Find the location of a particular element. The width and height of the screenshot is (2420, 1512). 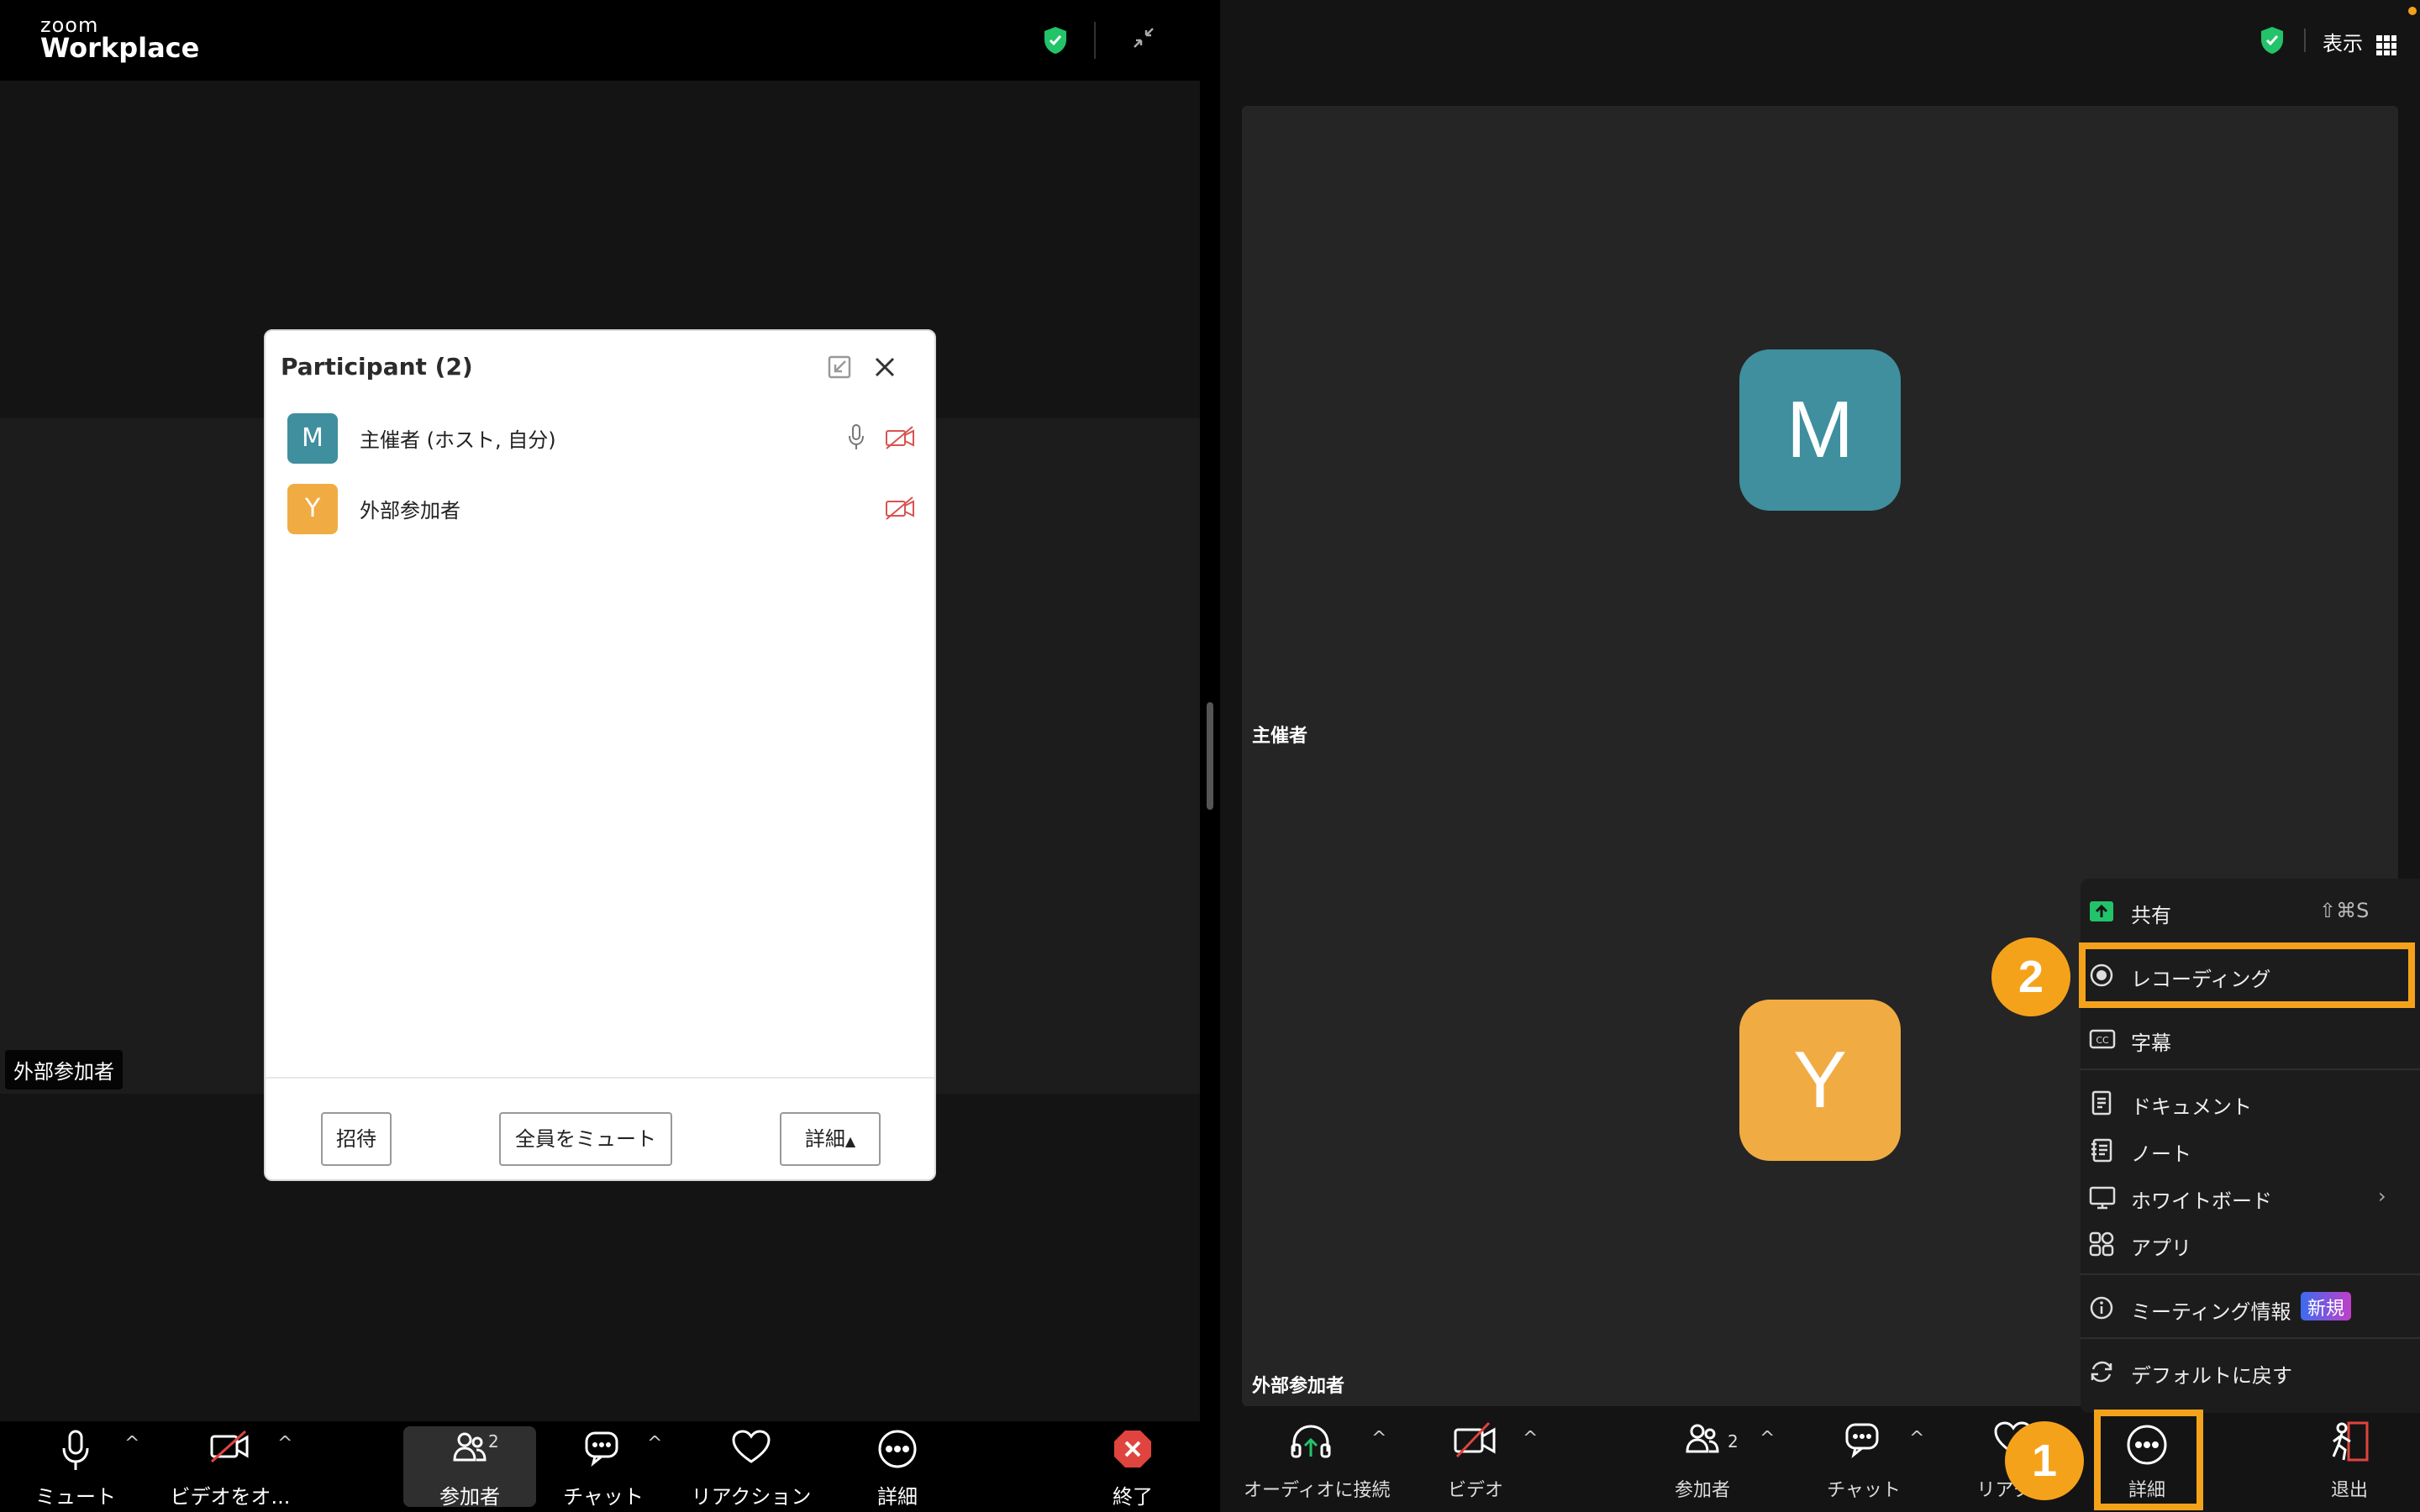

participants-icon is located at coordinates (1703, 1440).